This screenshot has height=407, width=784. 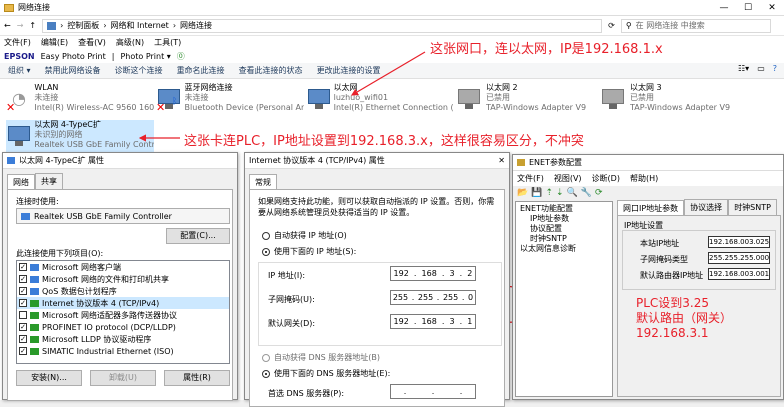 I want to click on tree-item-diagnostics: 以太网信息诊断, so click(x=564, y=249).